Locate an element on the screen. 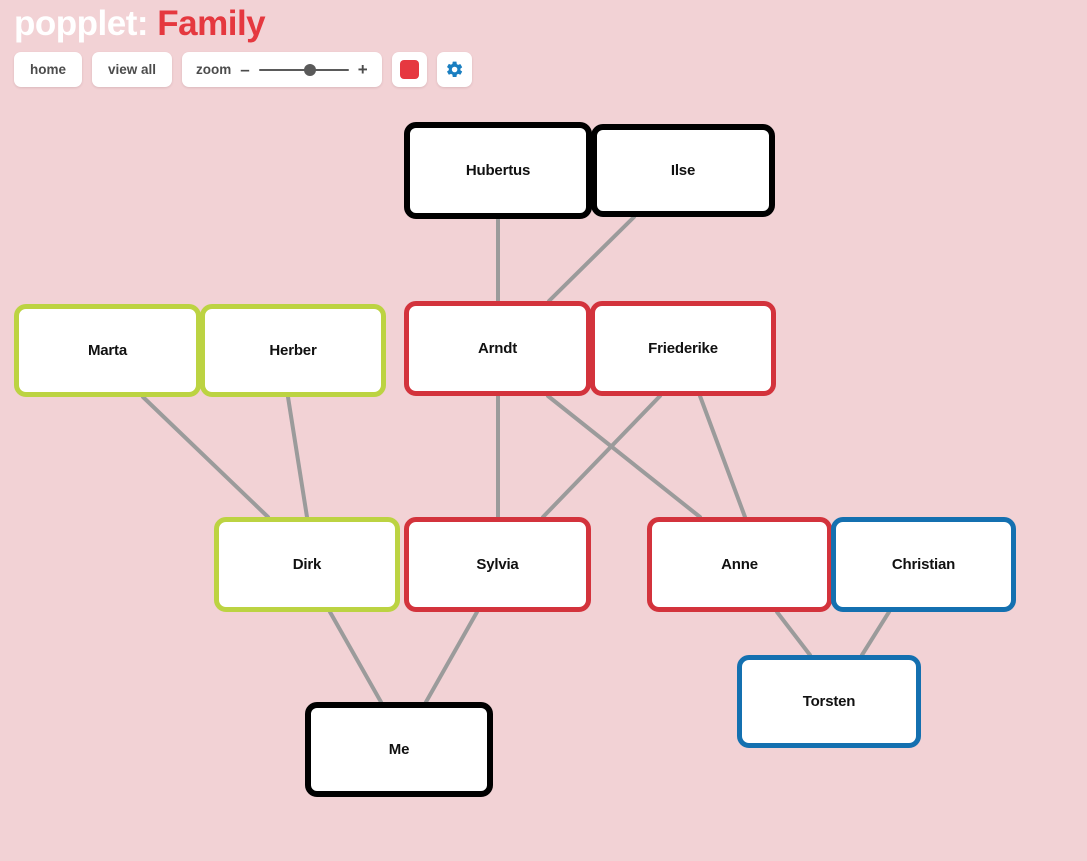 Image resolution: width=1087 pixels, height=861 pixels. popplet-node-marta: Marta is located at coordinates (107, 350).